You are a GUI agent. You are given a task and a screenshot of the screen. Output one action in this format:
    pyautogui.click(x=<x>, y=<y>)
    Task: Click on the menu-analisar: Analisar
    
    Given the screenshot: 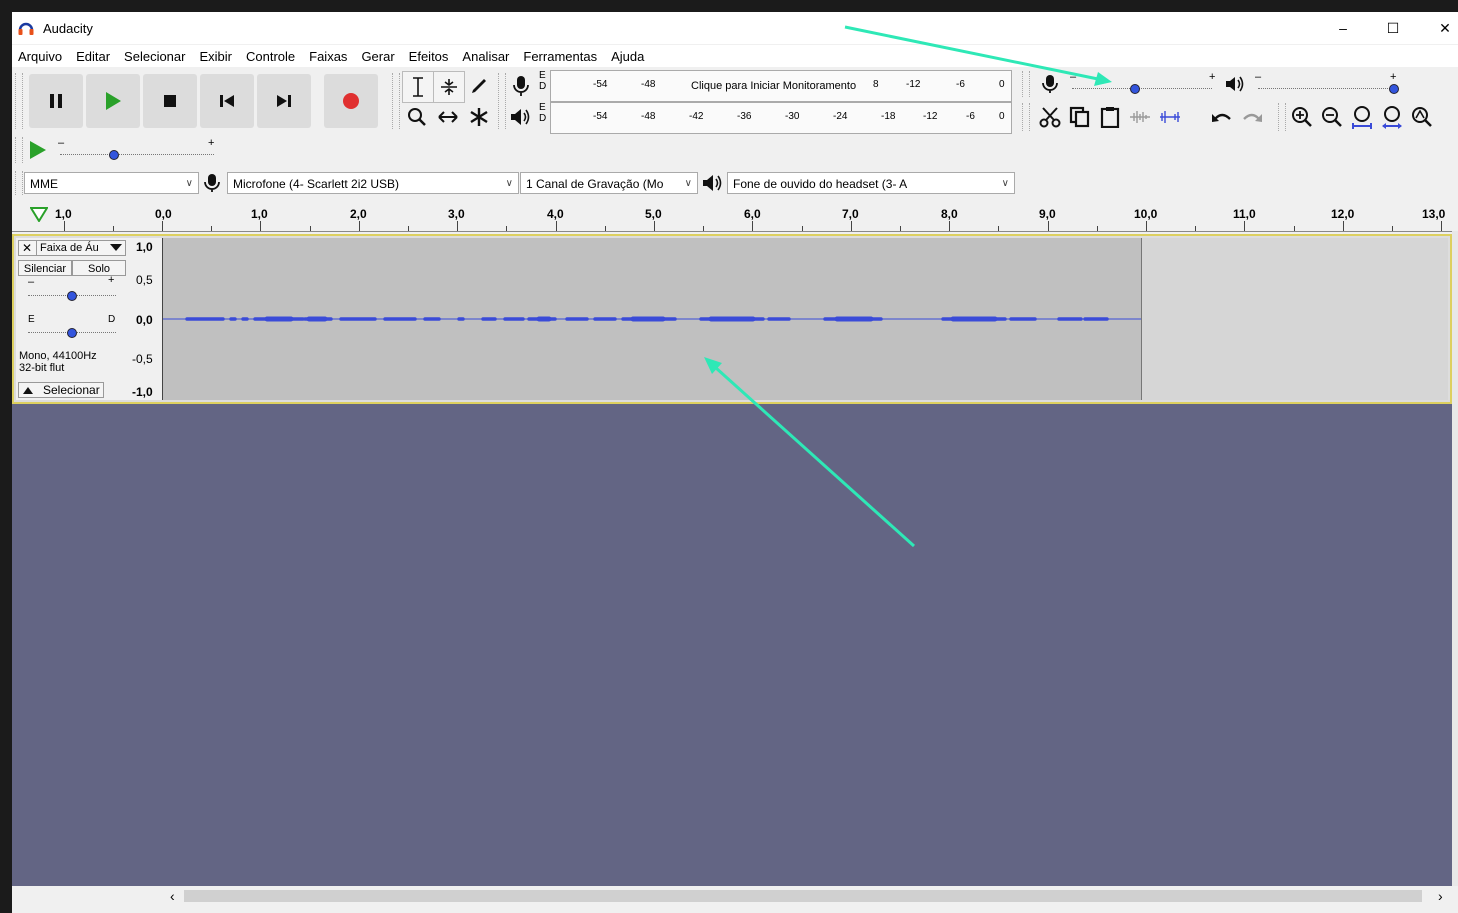 What is the action you would take?
    pyautogui.click(x=486, y=56)
    